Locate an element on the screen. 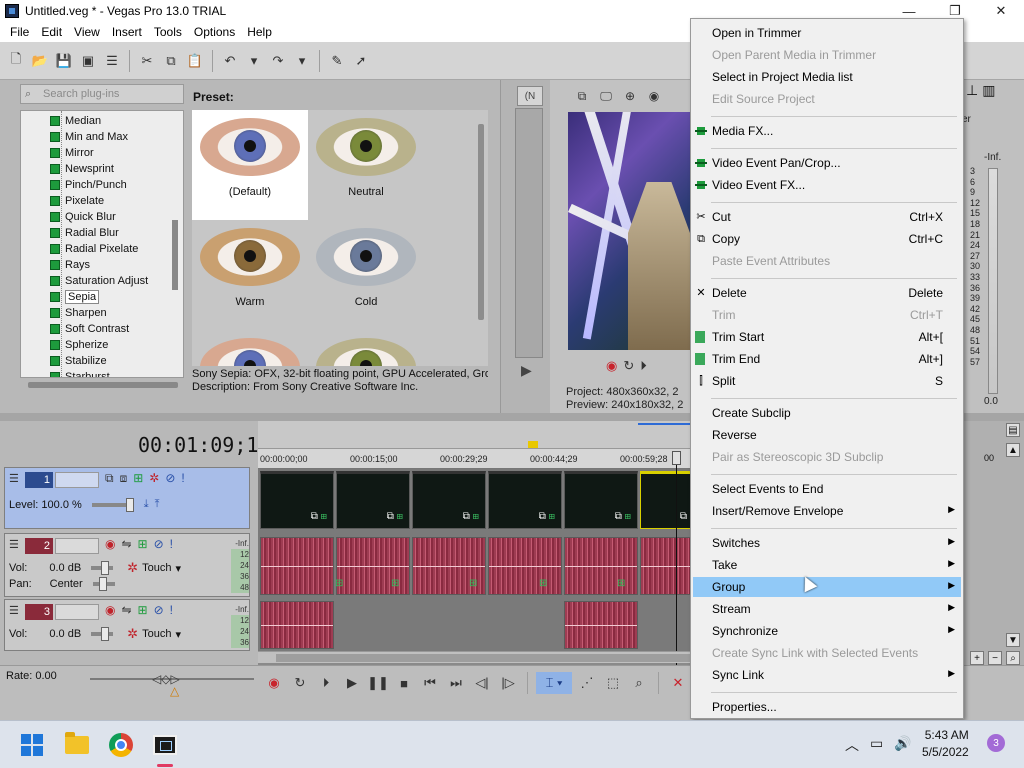 This screenshot has width=1024, height=768. overlay-icon: ◉ is located at coordinates (654, 96).